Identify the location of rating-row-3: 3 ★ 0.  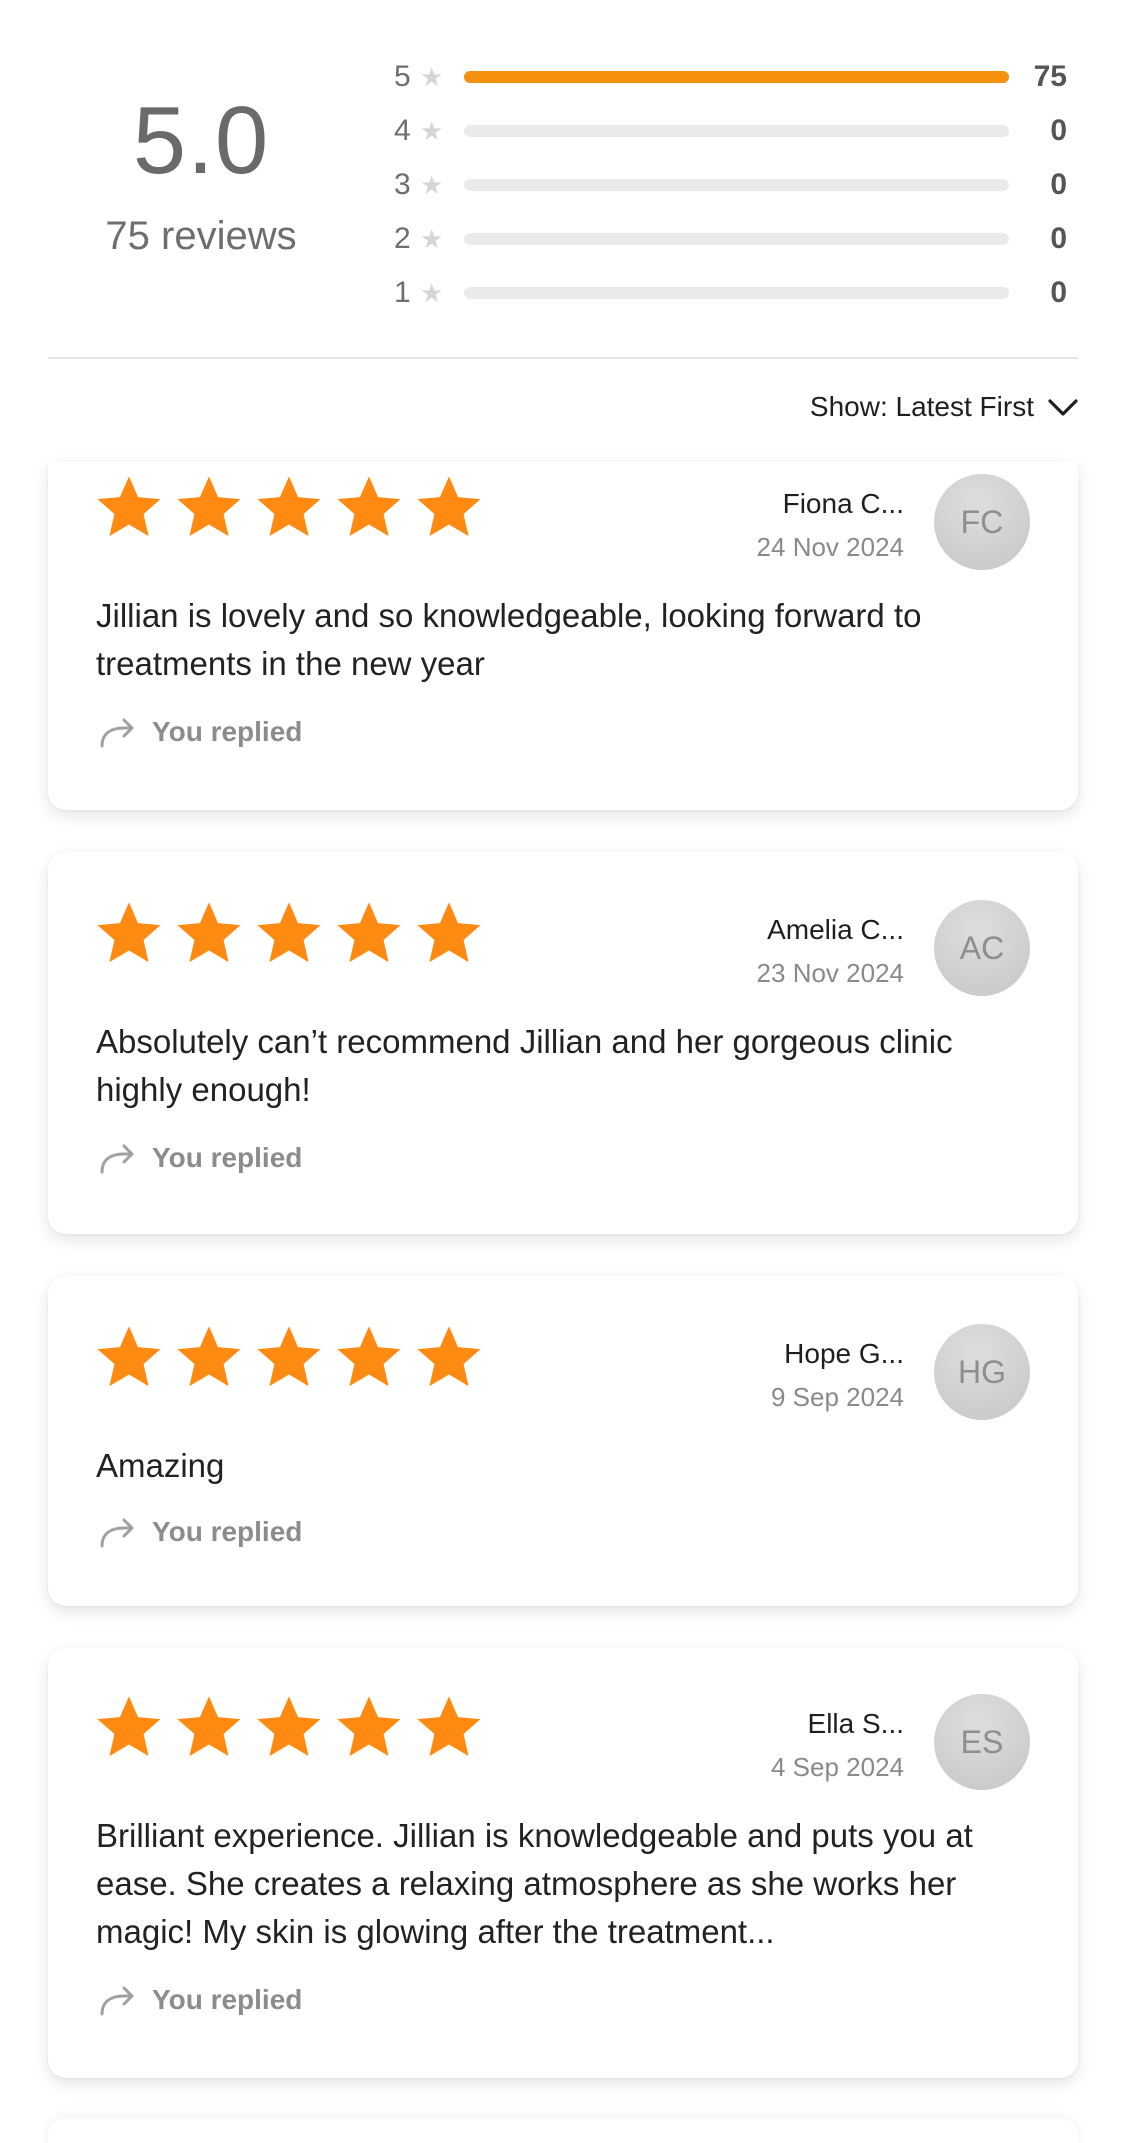
(759, 185).